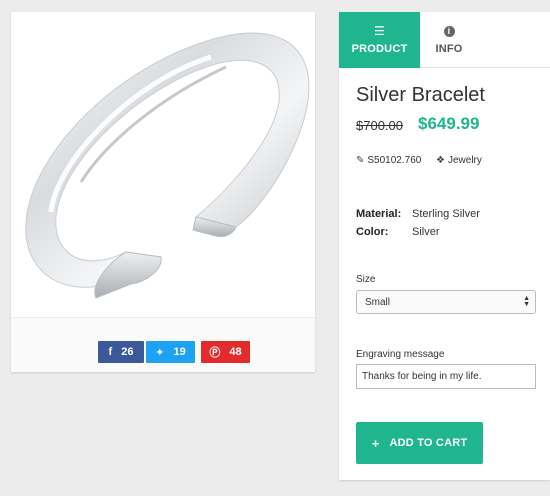 Image resolution: width=550 pixels, height=496 pixels. I want to click on facebook-count: 26, so click(127, 352).